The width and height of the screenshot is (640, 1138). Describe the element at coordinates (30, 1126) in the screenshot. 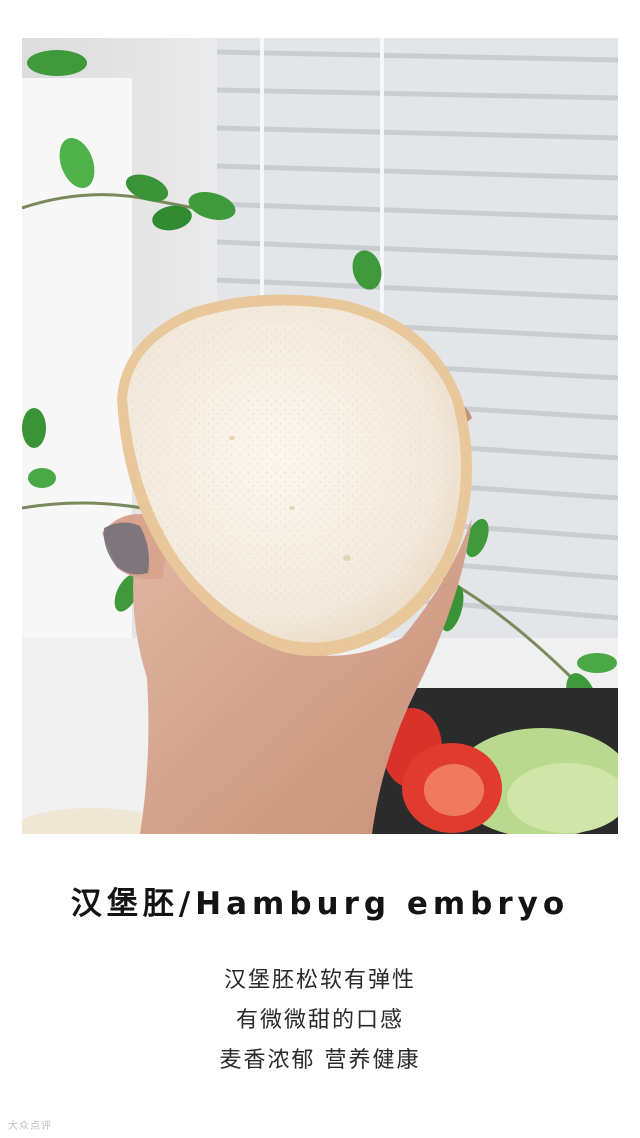

I see `watermark: 大众点评` at that location.